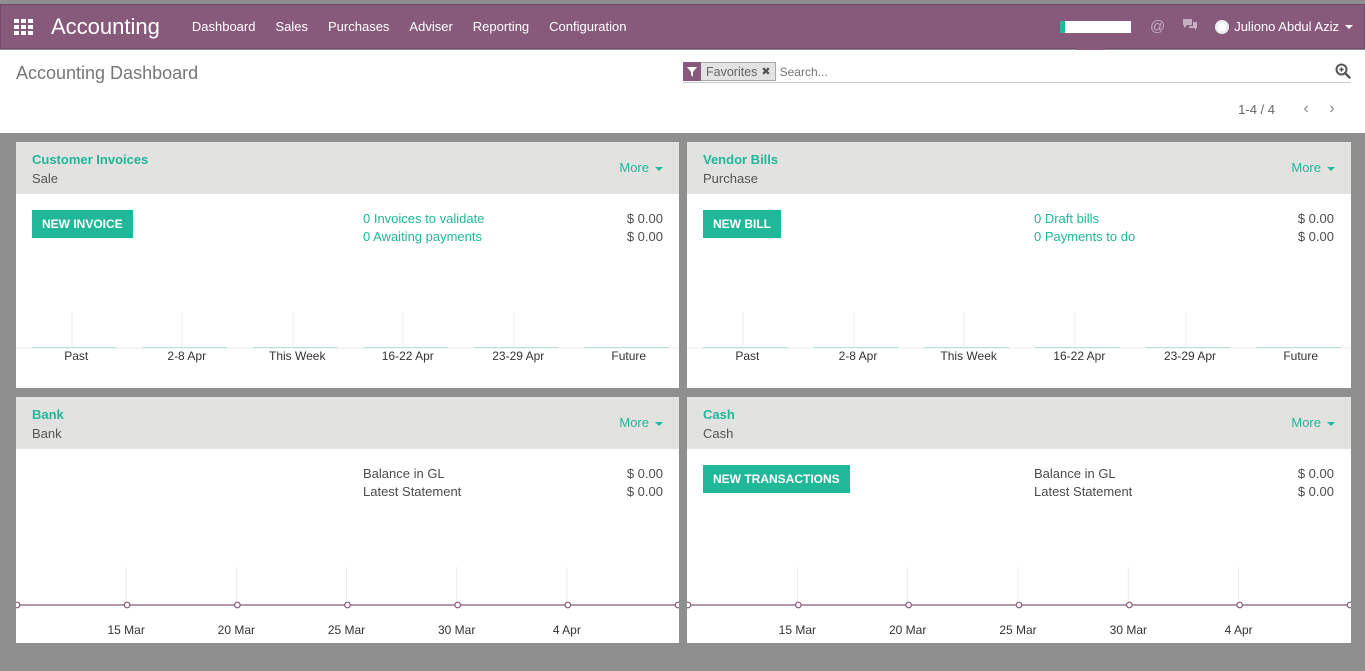 Image resolution: width=1365 pixels, height=671 pixels. What do you see at coordinates (692, 71) in the screenshot?
I see `filter-icon` at bounding box center [692, 71].